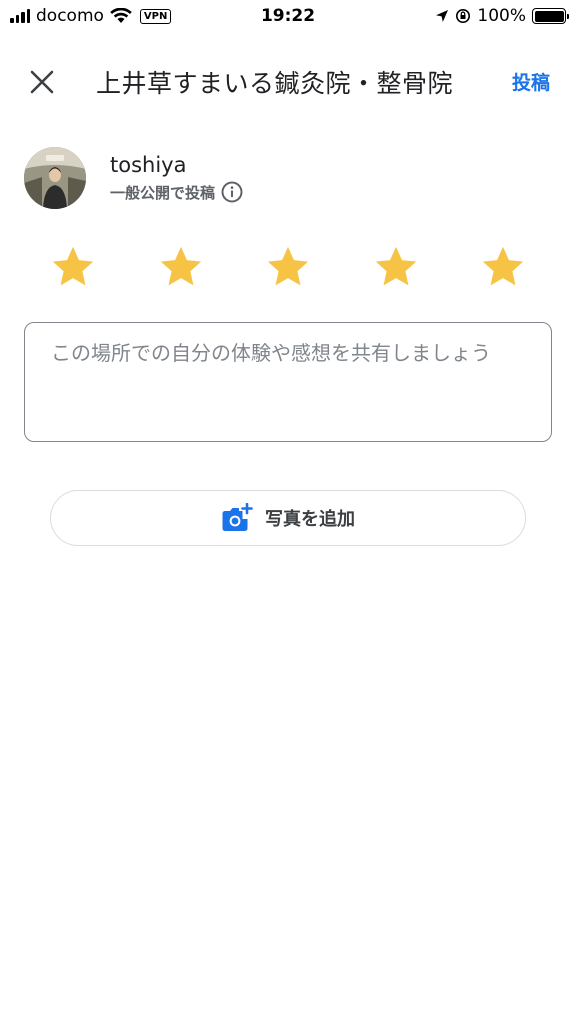  I want to click on star-1-icon, so click(73, 267).